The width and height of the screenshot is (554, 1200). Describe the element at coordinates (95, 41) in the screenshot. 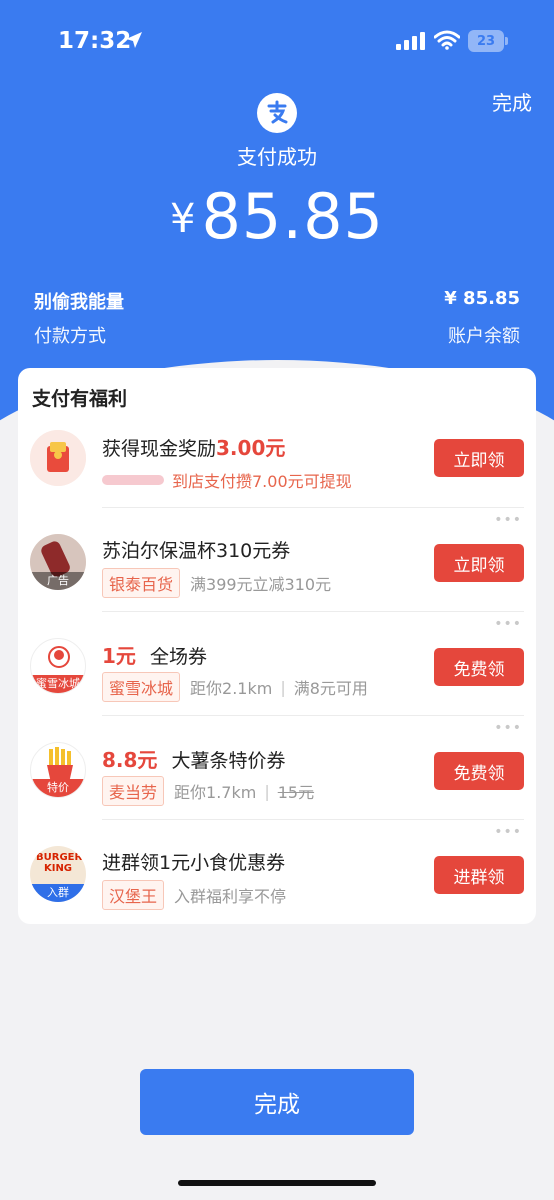

I see `status-time: 17:32` at that location.